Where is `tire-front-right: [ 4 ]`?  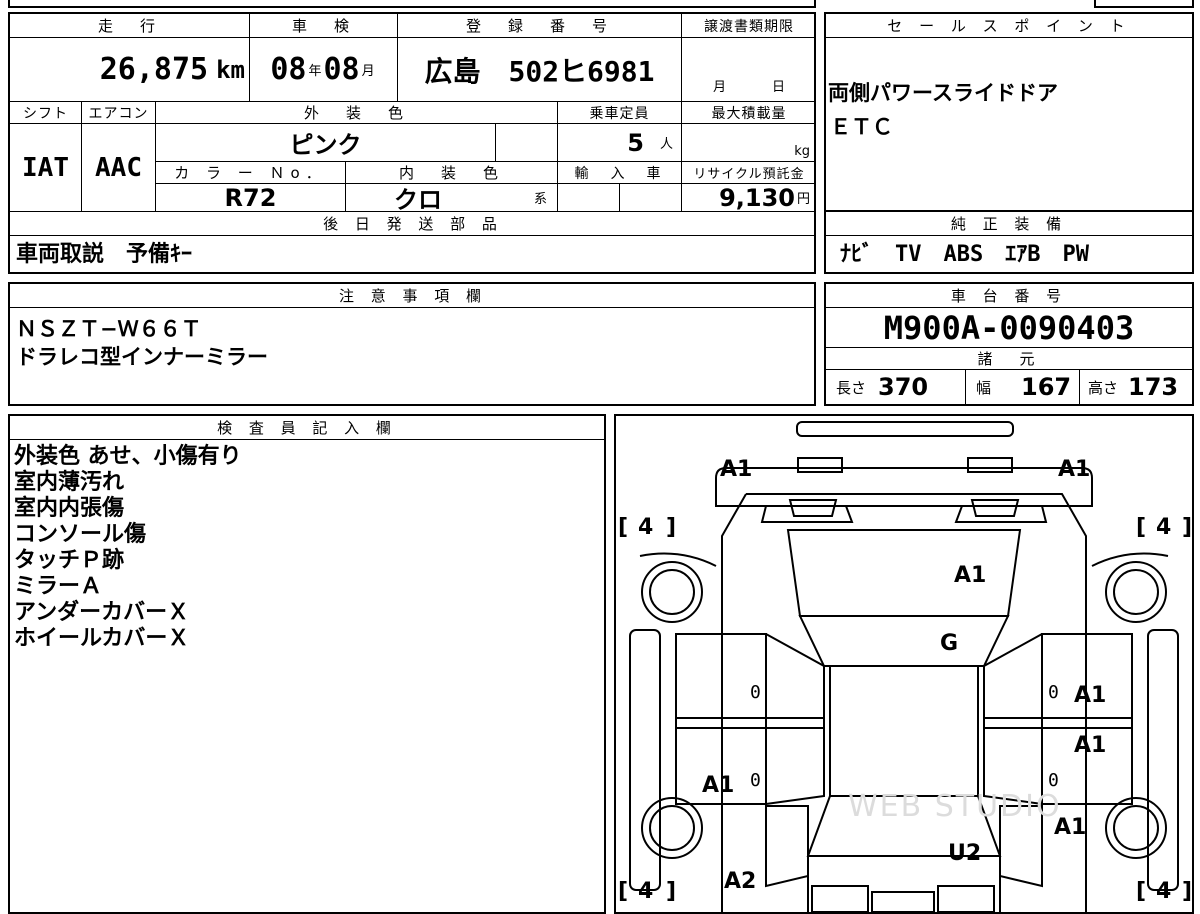
tire-front-right: [ 4 ] is located at coordinates (1164, 527).